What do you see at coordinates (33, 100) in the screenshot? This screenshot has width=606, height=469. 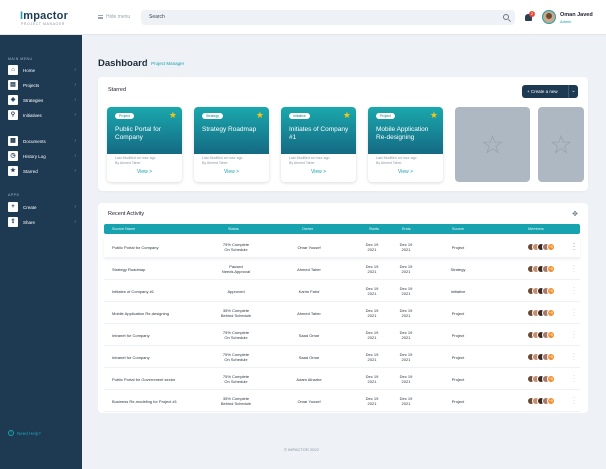 I see `sidebar-item-label: Strategies` at bounding box center [33, 100].